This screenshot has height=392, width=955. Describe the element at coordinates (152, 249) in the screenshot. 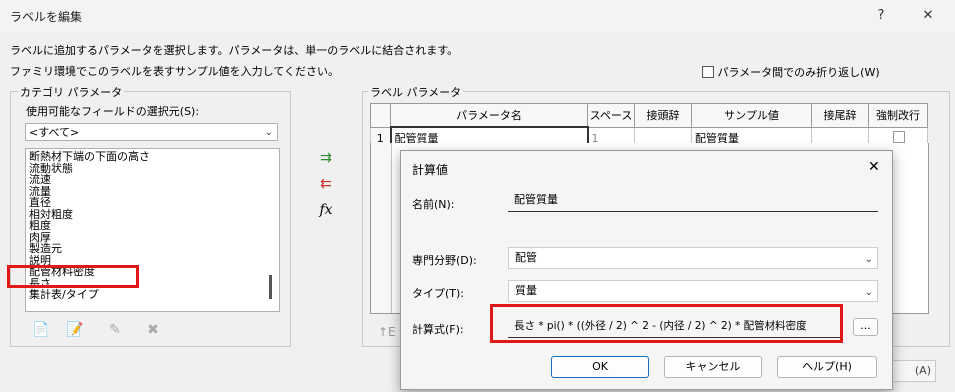

I see `list-item: 製造元` at that location.